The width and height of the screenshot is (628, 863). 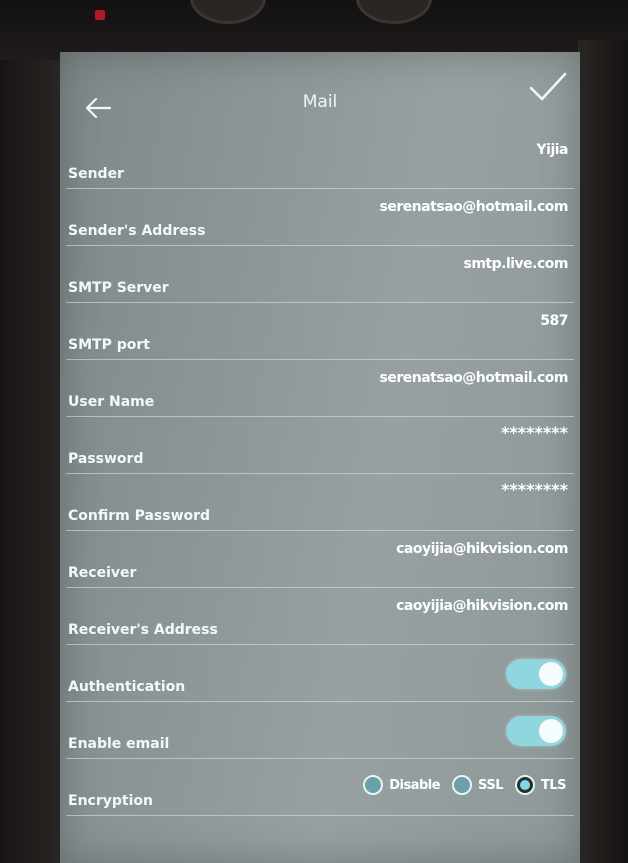 I want to click on field-user-name: User Name serenatsao@hotmail.com, so click(x=320, y=388).